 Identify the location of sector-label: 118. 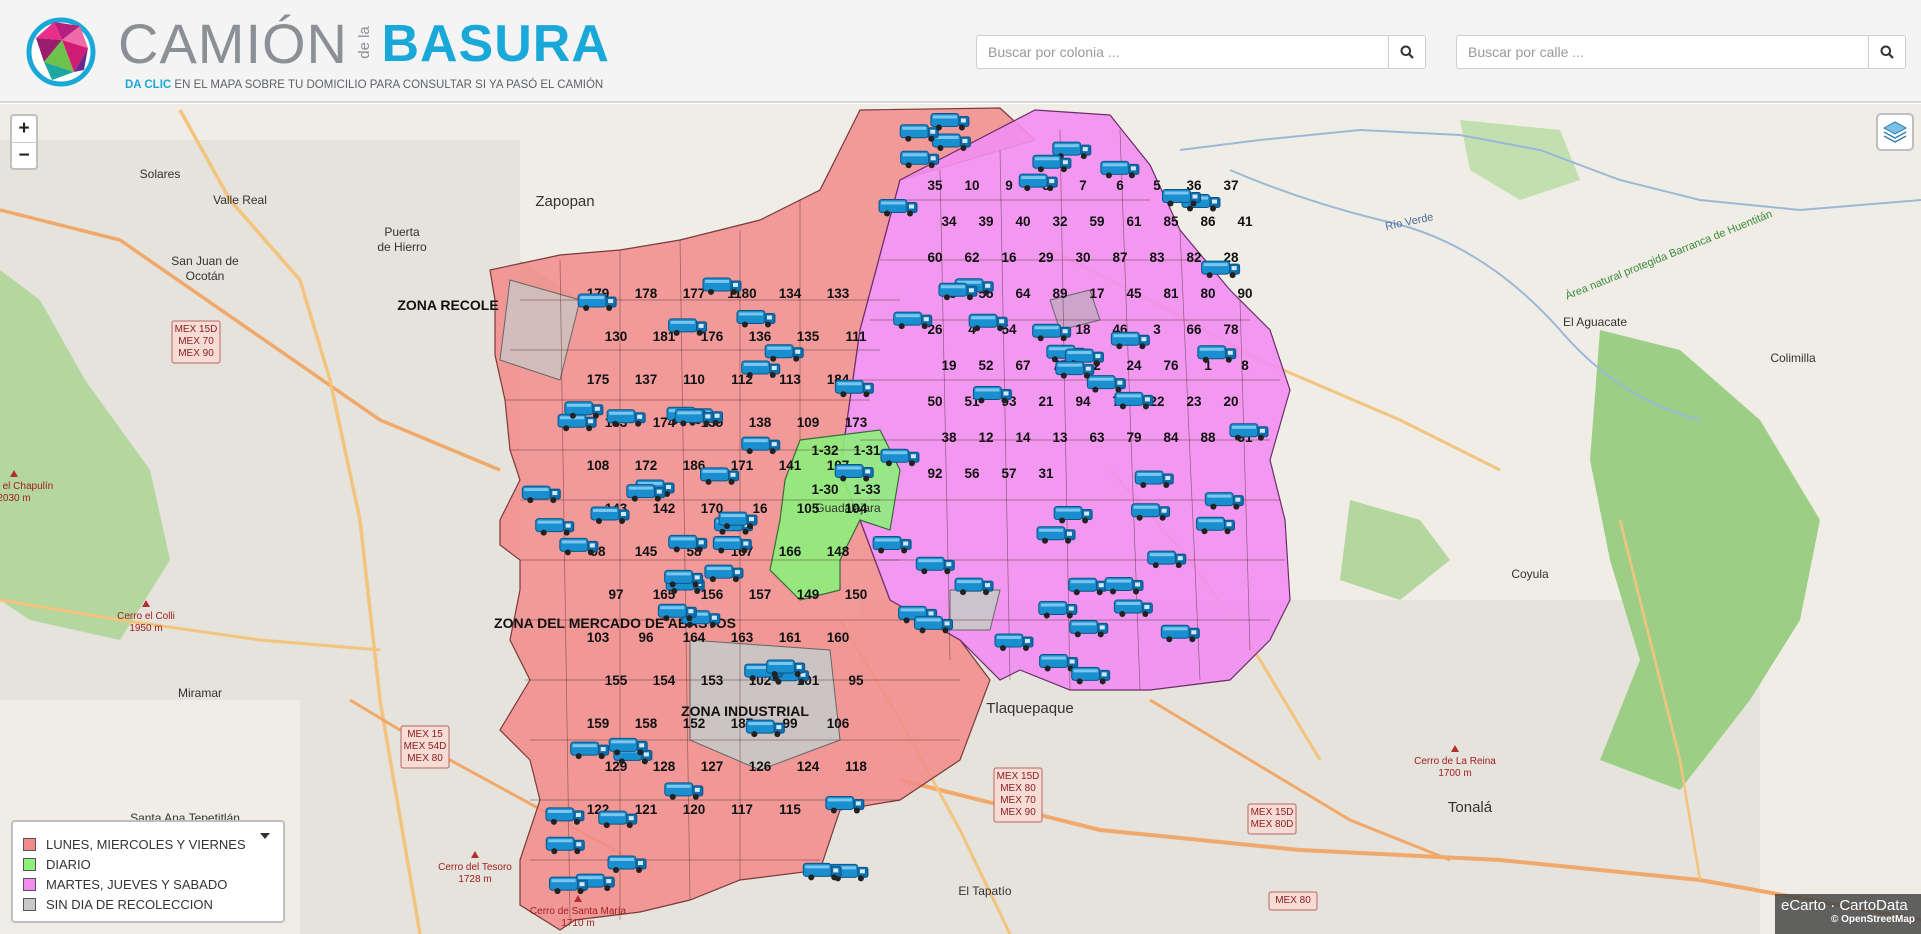
(856, 766).